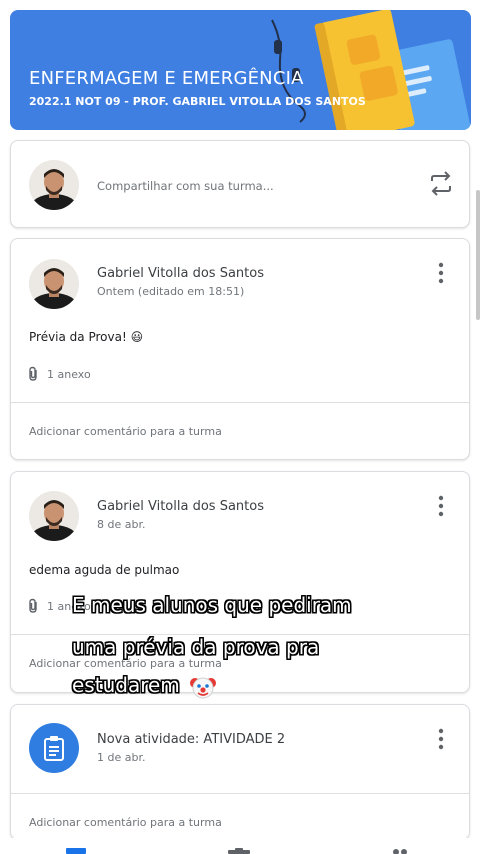  What do you see at coordinates (126, 685) in the screenshot?
I see `caption-text: estudarem` at bounding box center [126, 685].